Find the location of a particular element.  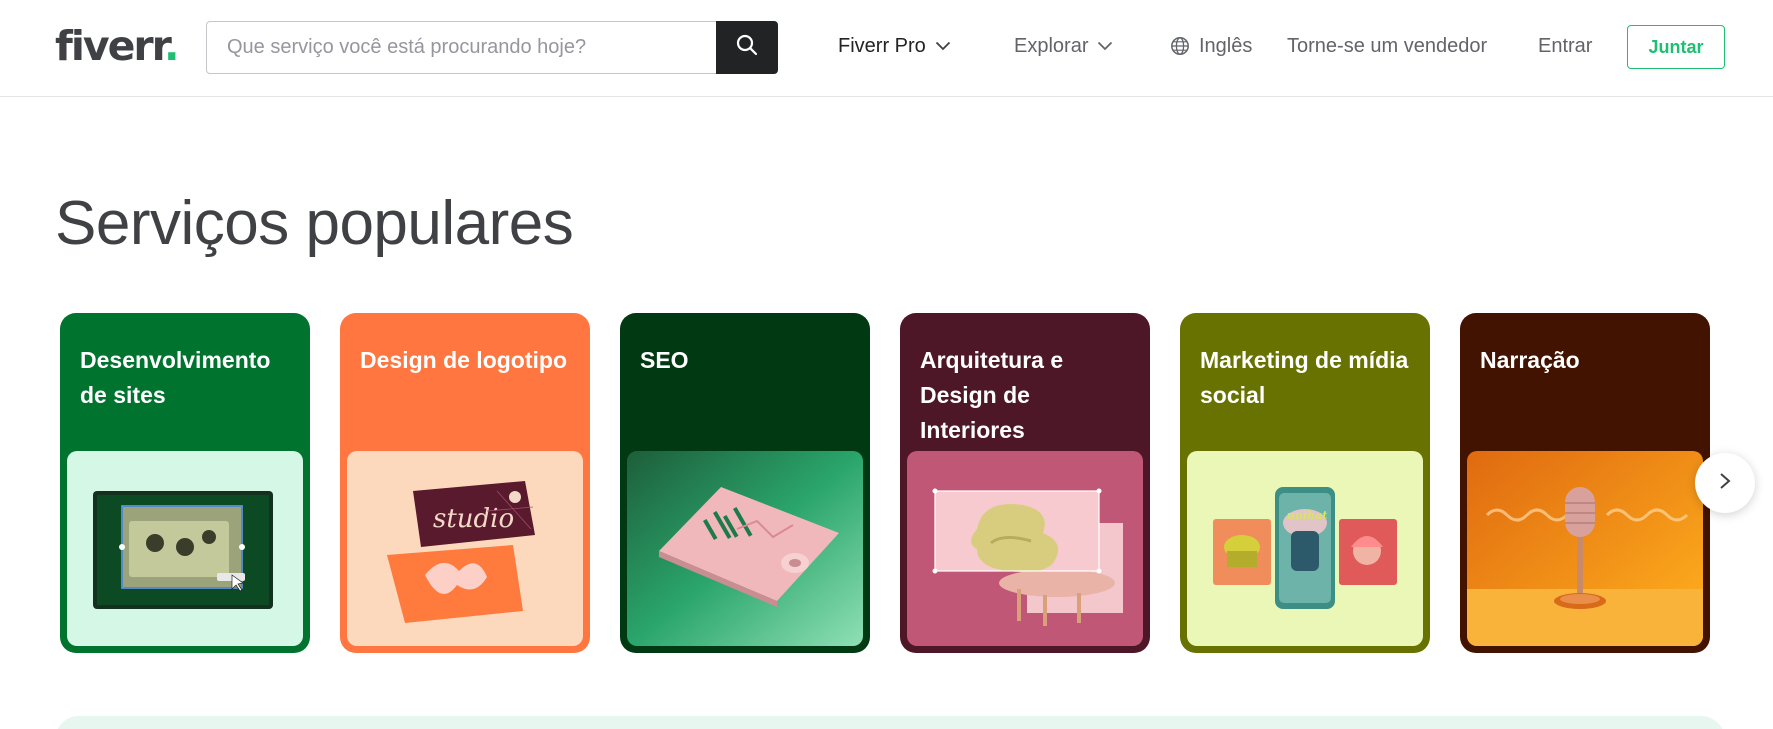

service-card-title: Marketing de mídia social is located at coordinates (1304, 377).